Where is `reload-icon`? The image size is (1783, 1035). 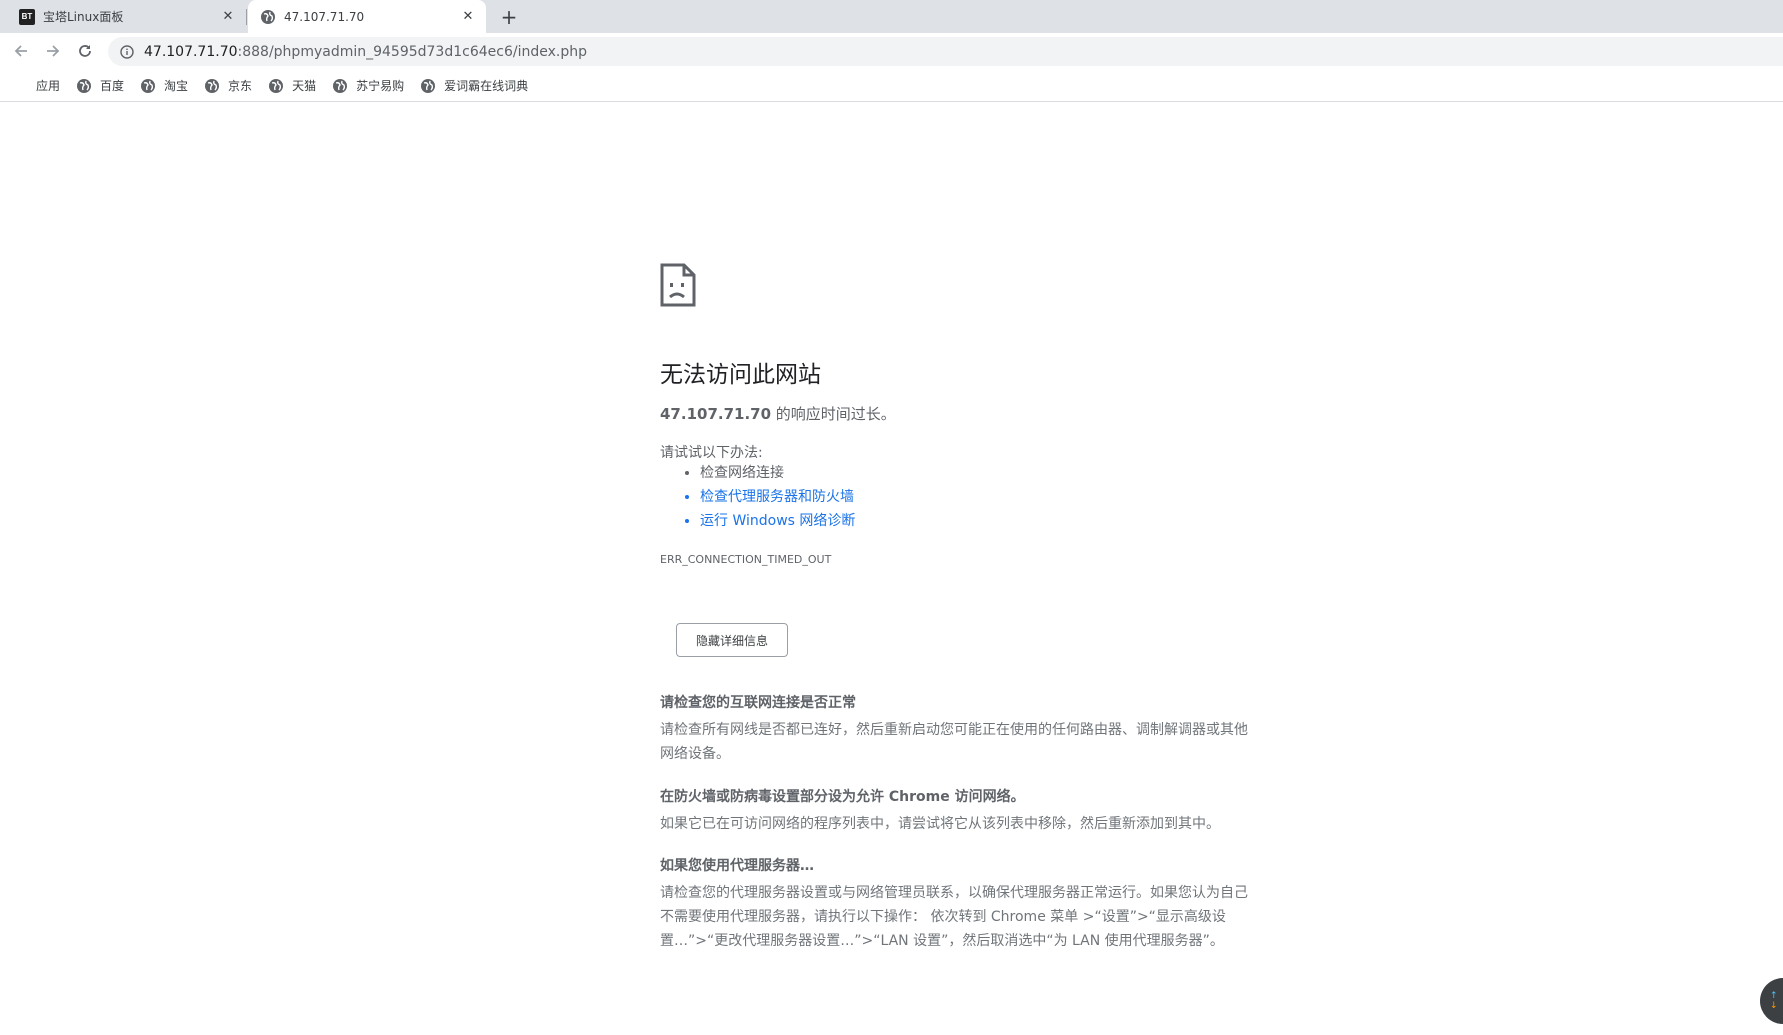 reload-icon is located at coordinates (85, 51).